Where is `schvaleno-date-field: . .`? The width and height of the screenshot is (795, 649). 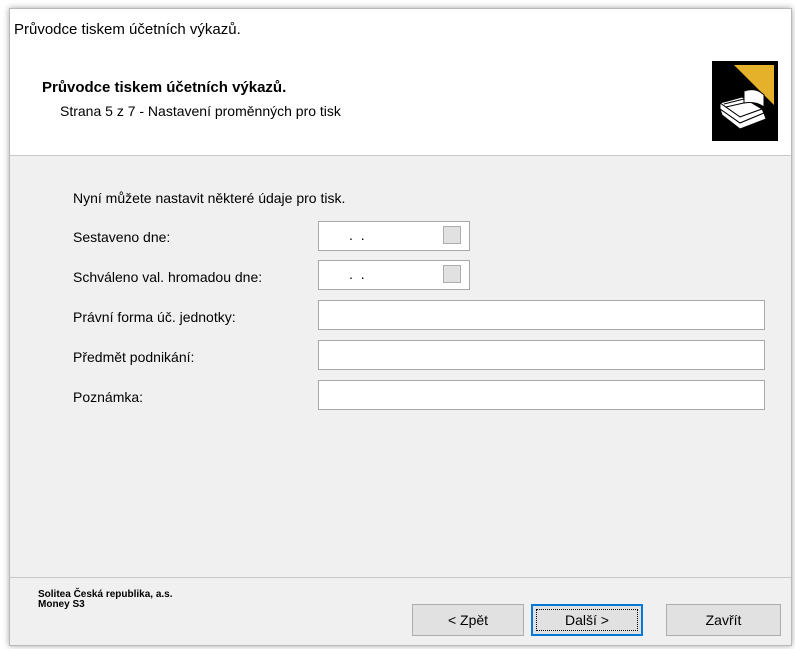 schvaleno-date-field: . . is located at coordinates (394, 275).